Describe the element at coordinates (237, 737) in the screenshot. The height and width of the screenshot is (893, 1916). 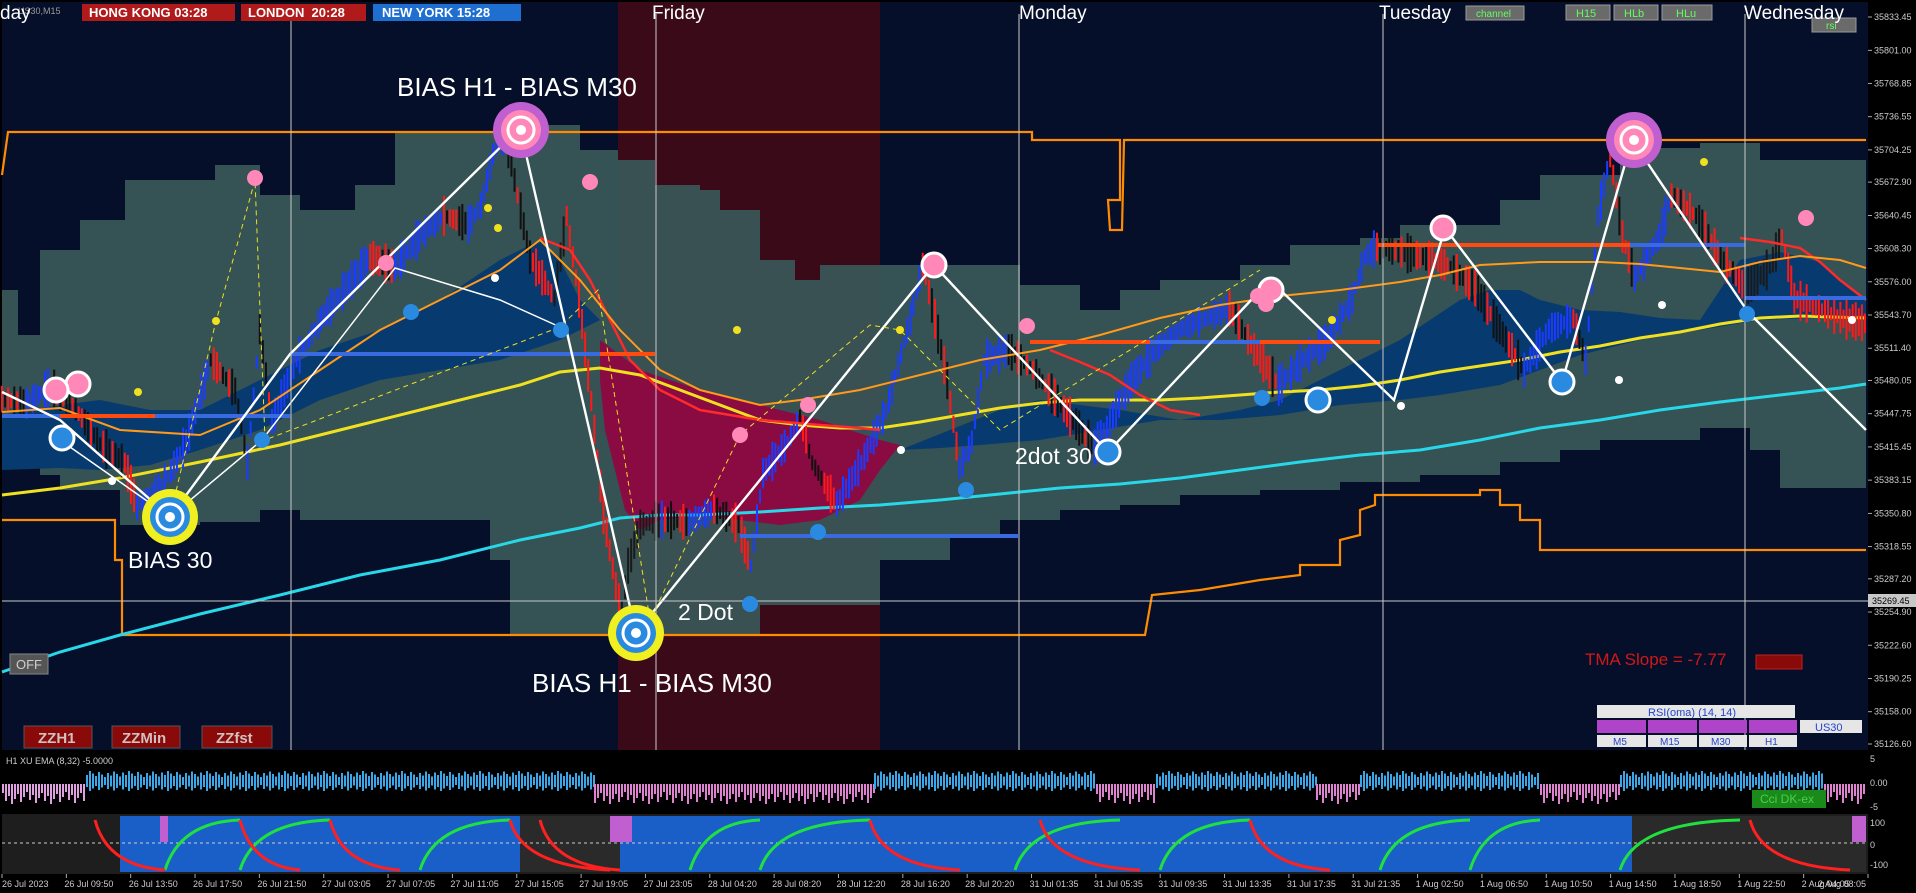
I see `zzfst-button: ZZfst` at that location.